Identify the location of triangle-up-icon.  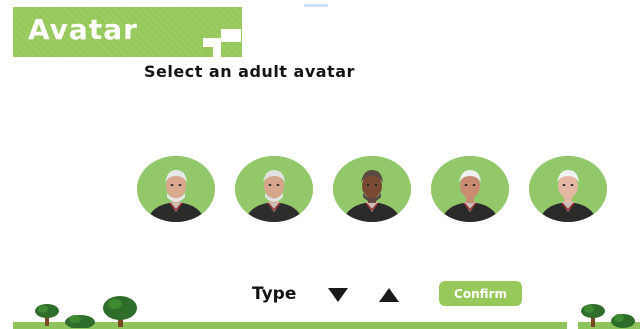
(389, 295).